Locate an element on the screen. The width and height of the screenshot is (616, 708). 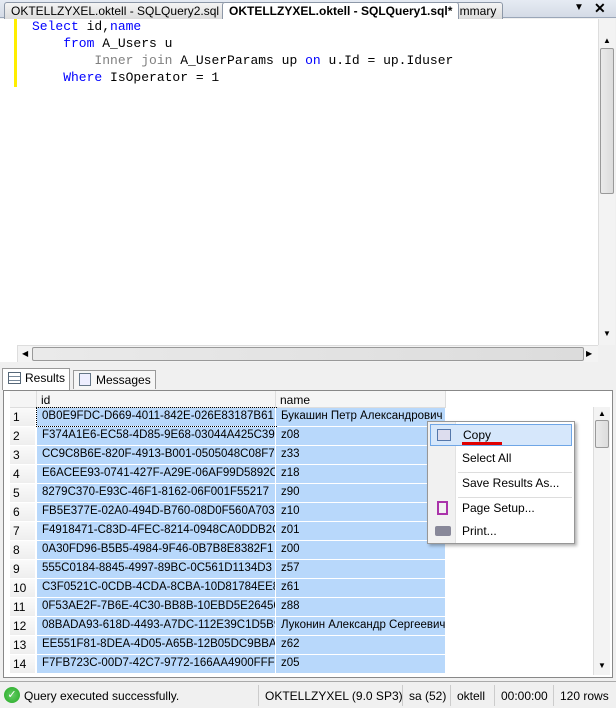
cell-name: z62 is located at coordinates (361, 645).